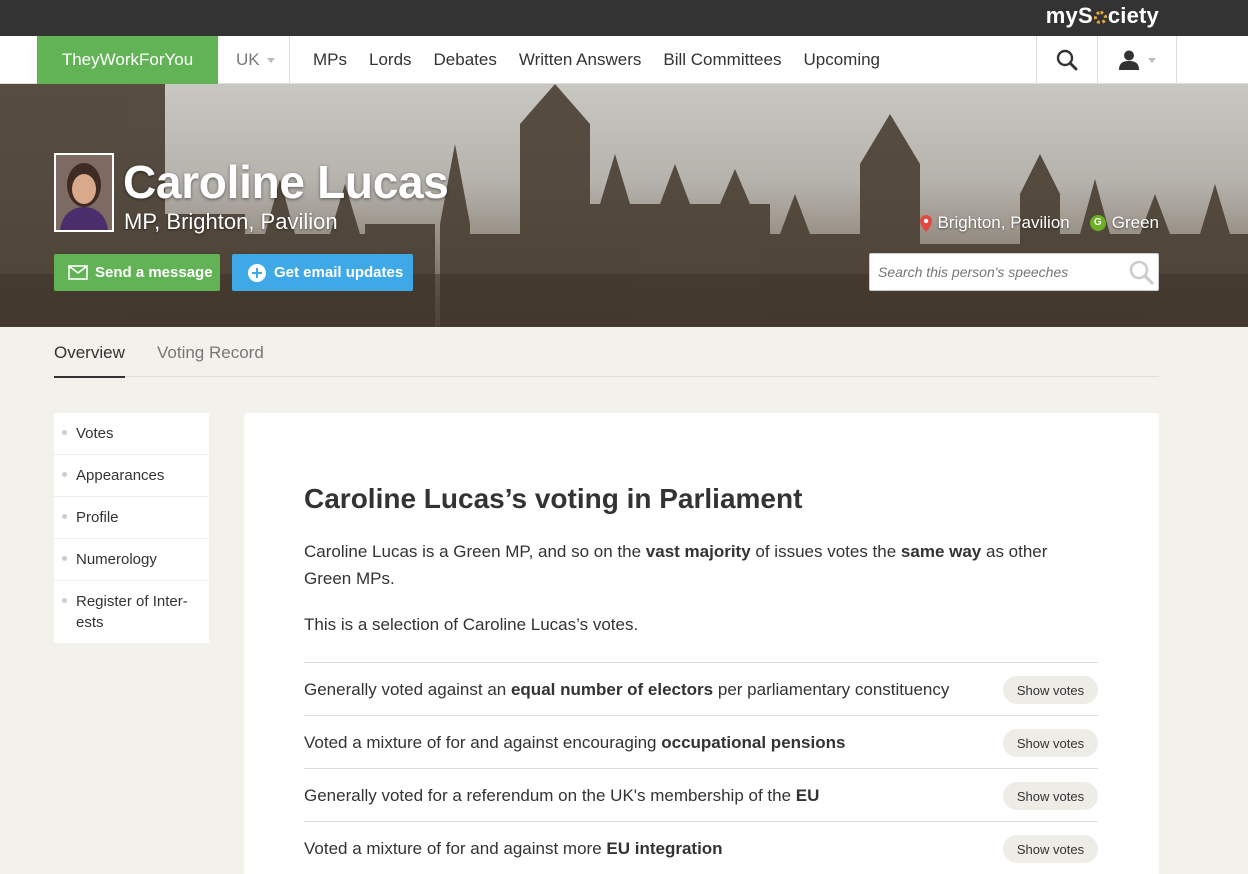 This screenshot has height=874, width=1248. I want to click on sidebar-item-votes: Votes, so click(131, 434).